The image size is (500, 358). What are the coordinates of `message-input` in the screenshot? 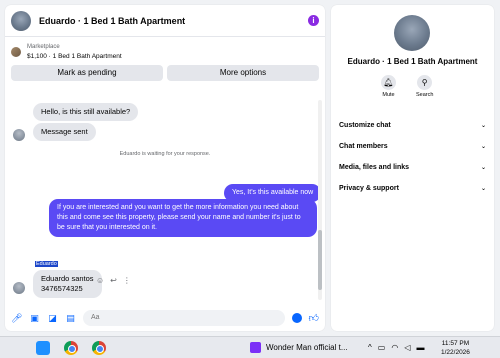 It's located at (184, 318).